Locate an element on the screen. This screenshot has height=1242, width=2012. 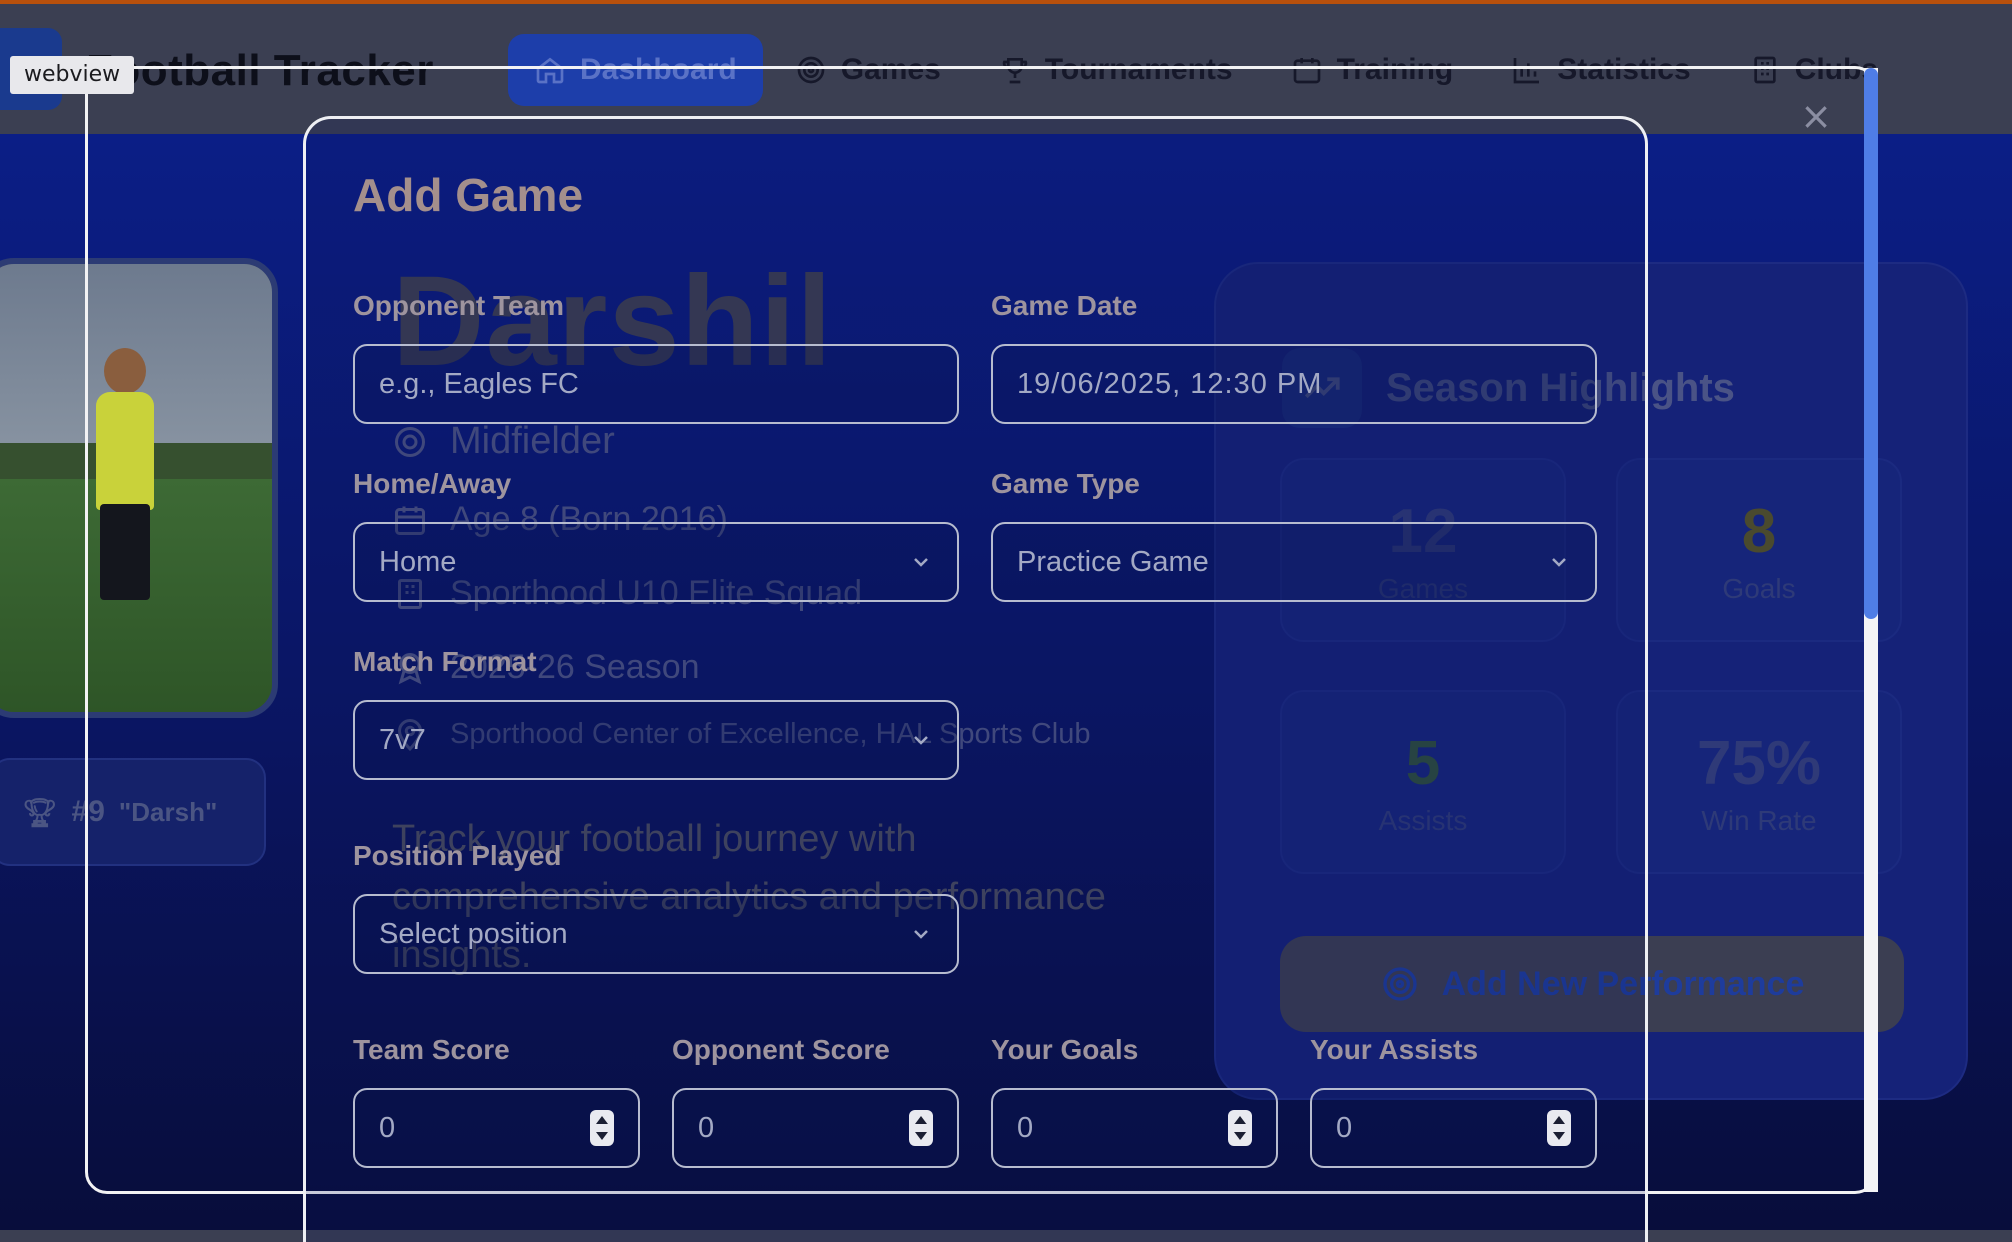
home-away-select: Home is located at coordinates (656, 562).